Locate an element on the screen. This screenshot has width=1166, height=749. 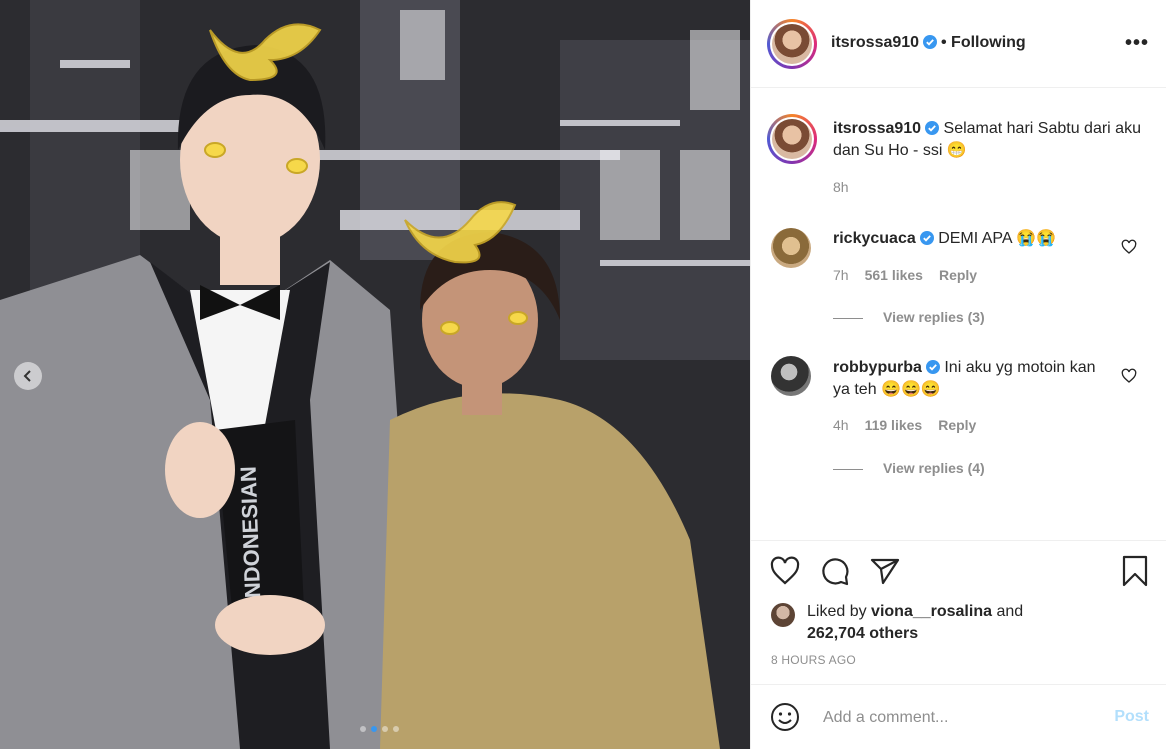
post-comment-button: Post is located at coordinates (1131, 717).